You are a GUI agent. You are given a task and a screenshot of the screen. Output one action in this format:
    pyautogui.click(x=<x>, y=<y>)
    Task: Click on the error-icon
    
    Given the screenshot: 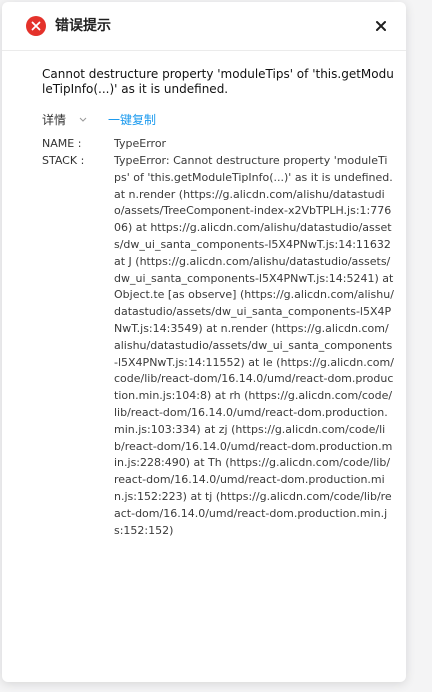 What is the action you would take?
    pyautogui.click(x=36, y=26)
    